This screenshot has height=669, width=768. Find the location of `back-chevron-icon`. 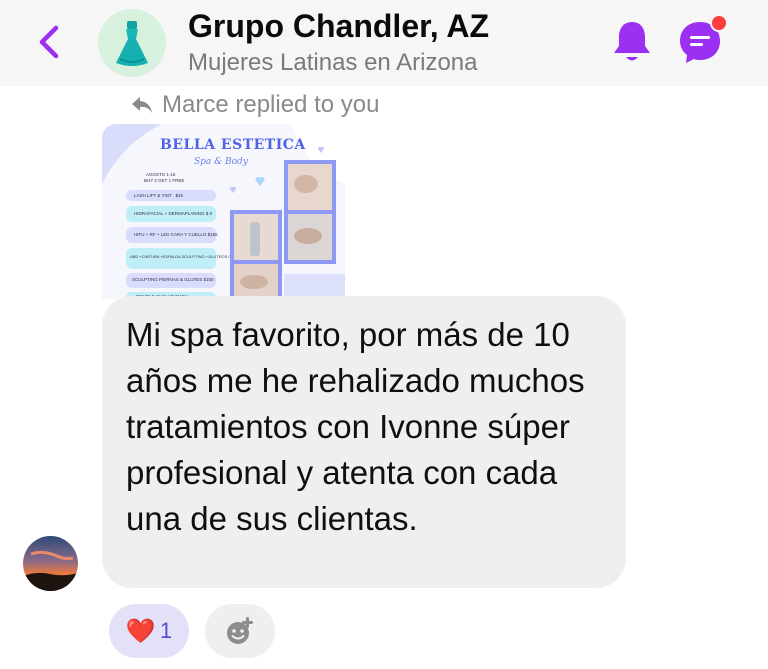

back-chevron-icon is located at coordinates (50, 42).